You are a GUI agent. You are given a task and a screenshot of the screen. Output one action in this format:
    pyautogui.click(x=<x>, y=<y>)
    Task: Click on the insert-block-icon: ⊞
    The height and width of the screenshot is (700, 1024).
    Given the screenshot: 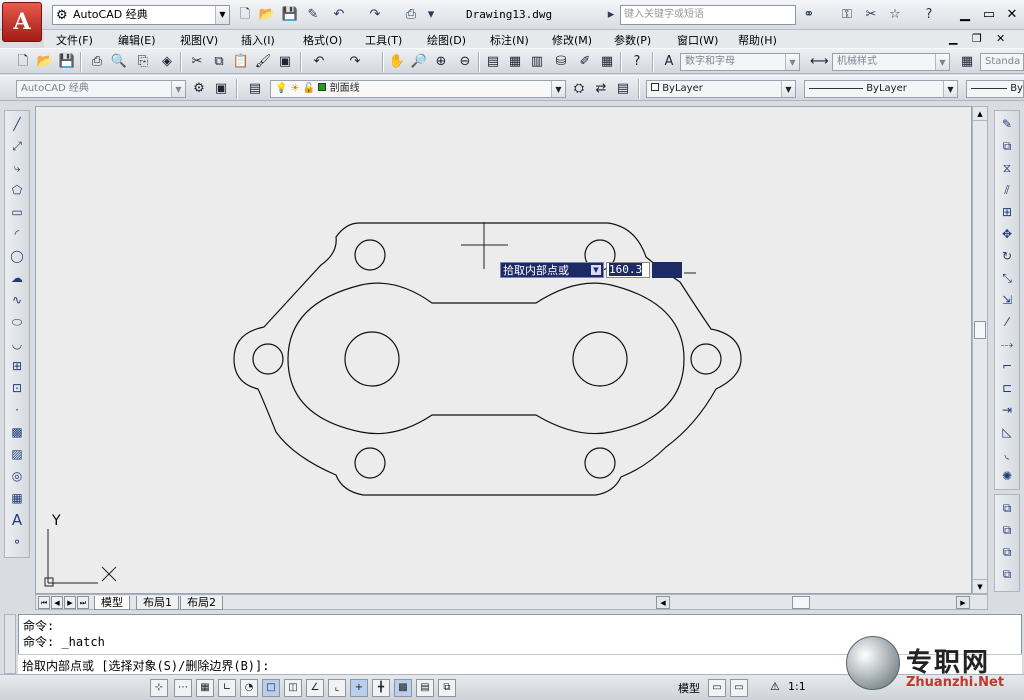 What is the action you would take?
    pyautogui.click(x=17, y=366)
    